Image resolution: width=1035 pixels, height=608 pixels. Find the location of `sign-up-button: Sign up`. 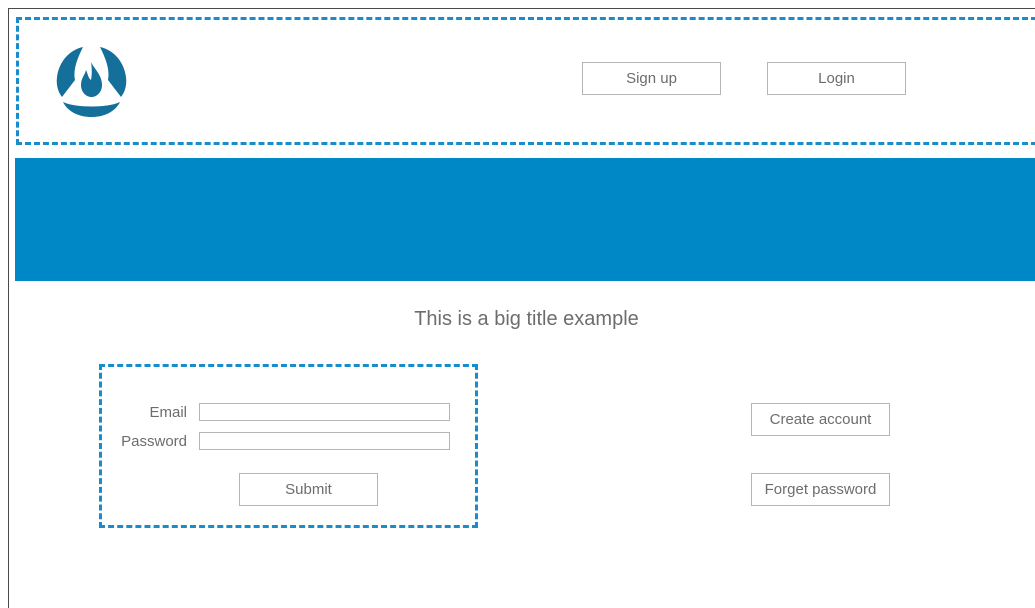

sign-up-button: Sign up is located at coordinates (651, 78).